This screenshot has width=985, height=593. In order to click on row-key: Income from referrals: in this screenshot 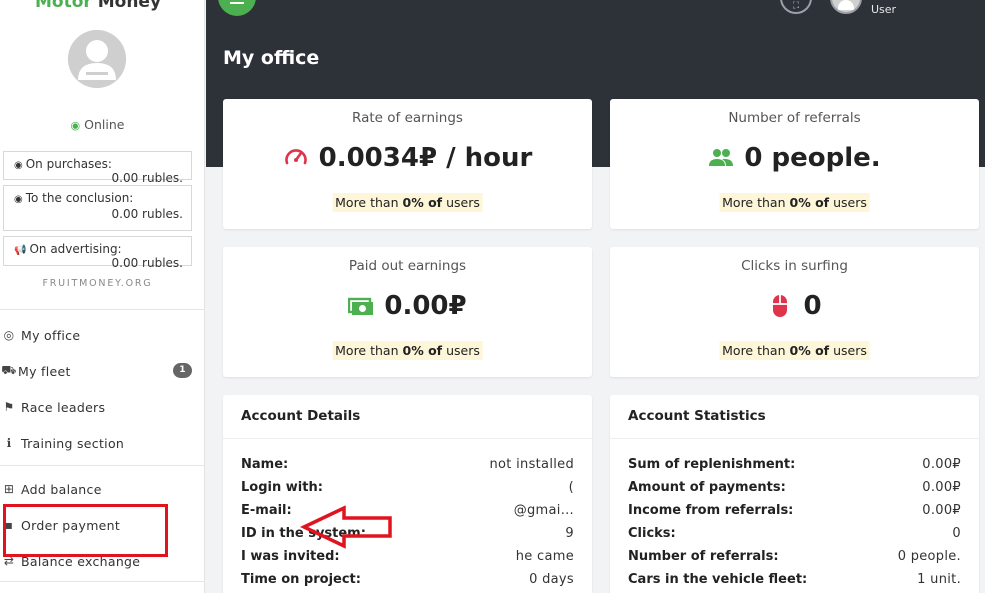, I will do `click(711, 510)`.